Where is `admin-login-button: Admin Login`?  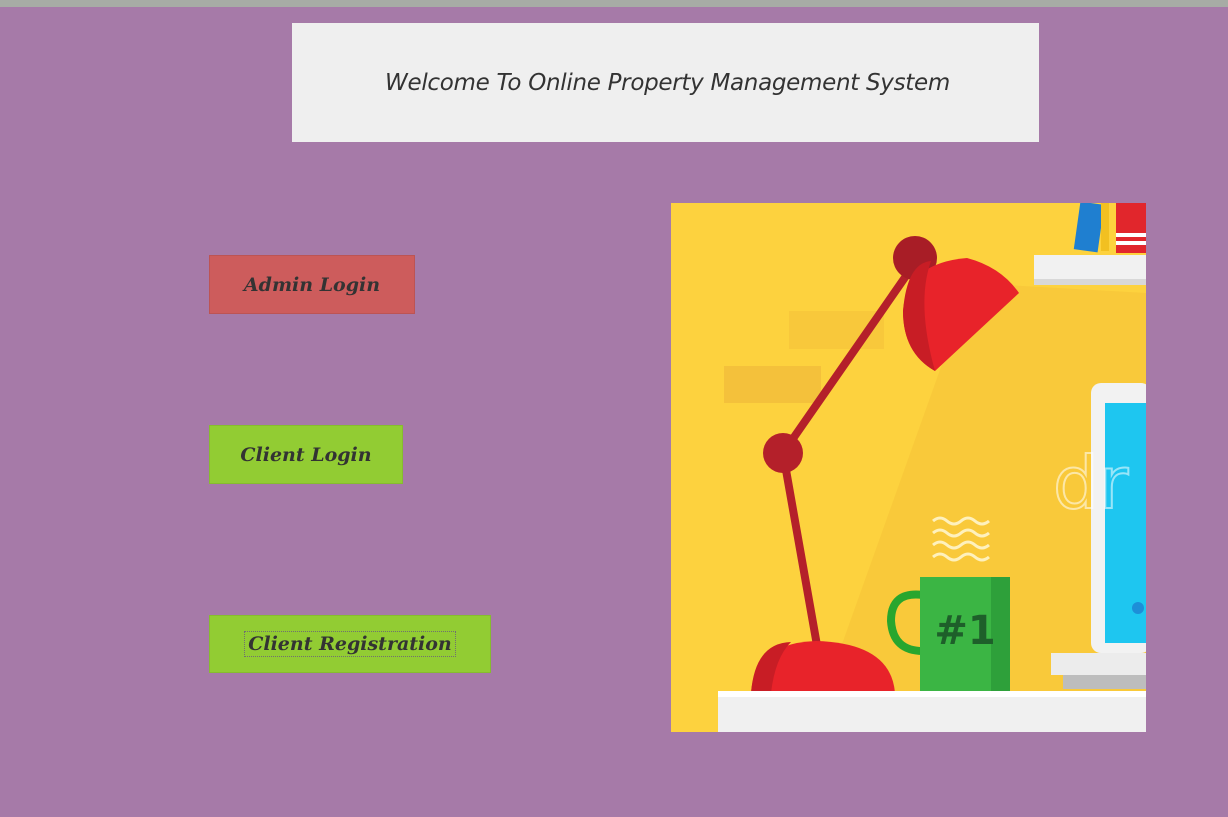
admin-login-button: Admin Login is located at coordinates (312, 284).